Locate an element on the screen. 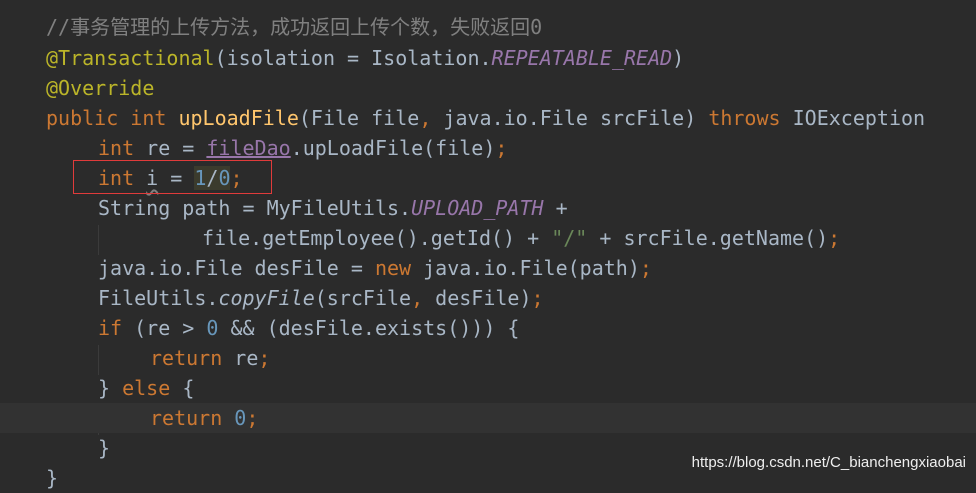 This screenshot has height=493, width=976. code-static-call: copyFile is located at coordinates (266, 298).